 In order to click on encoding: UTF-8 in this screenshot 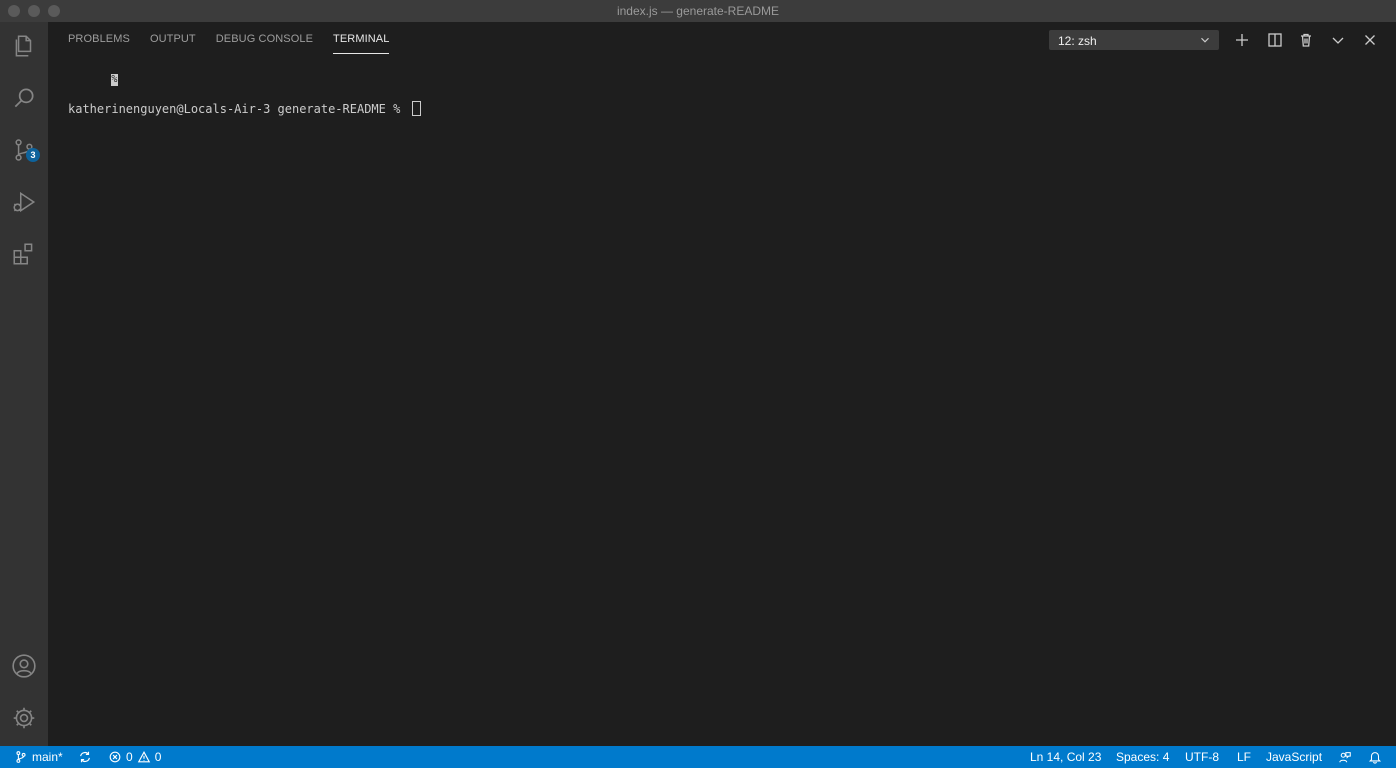, I will do `click(1202, 757)`.